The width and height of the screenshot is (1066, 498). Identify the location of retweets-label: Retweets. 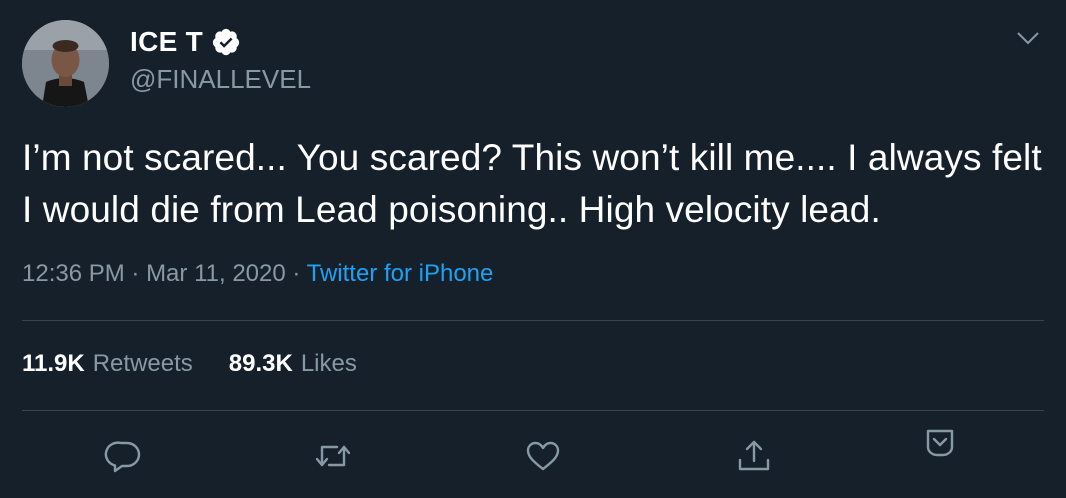
(142, 363).